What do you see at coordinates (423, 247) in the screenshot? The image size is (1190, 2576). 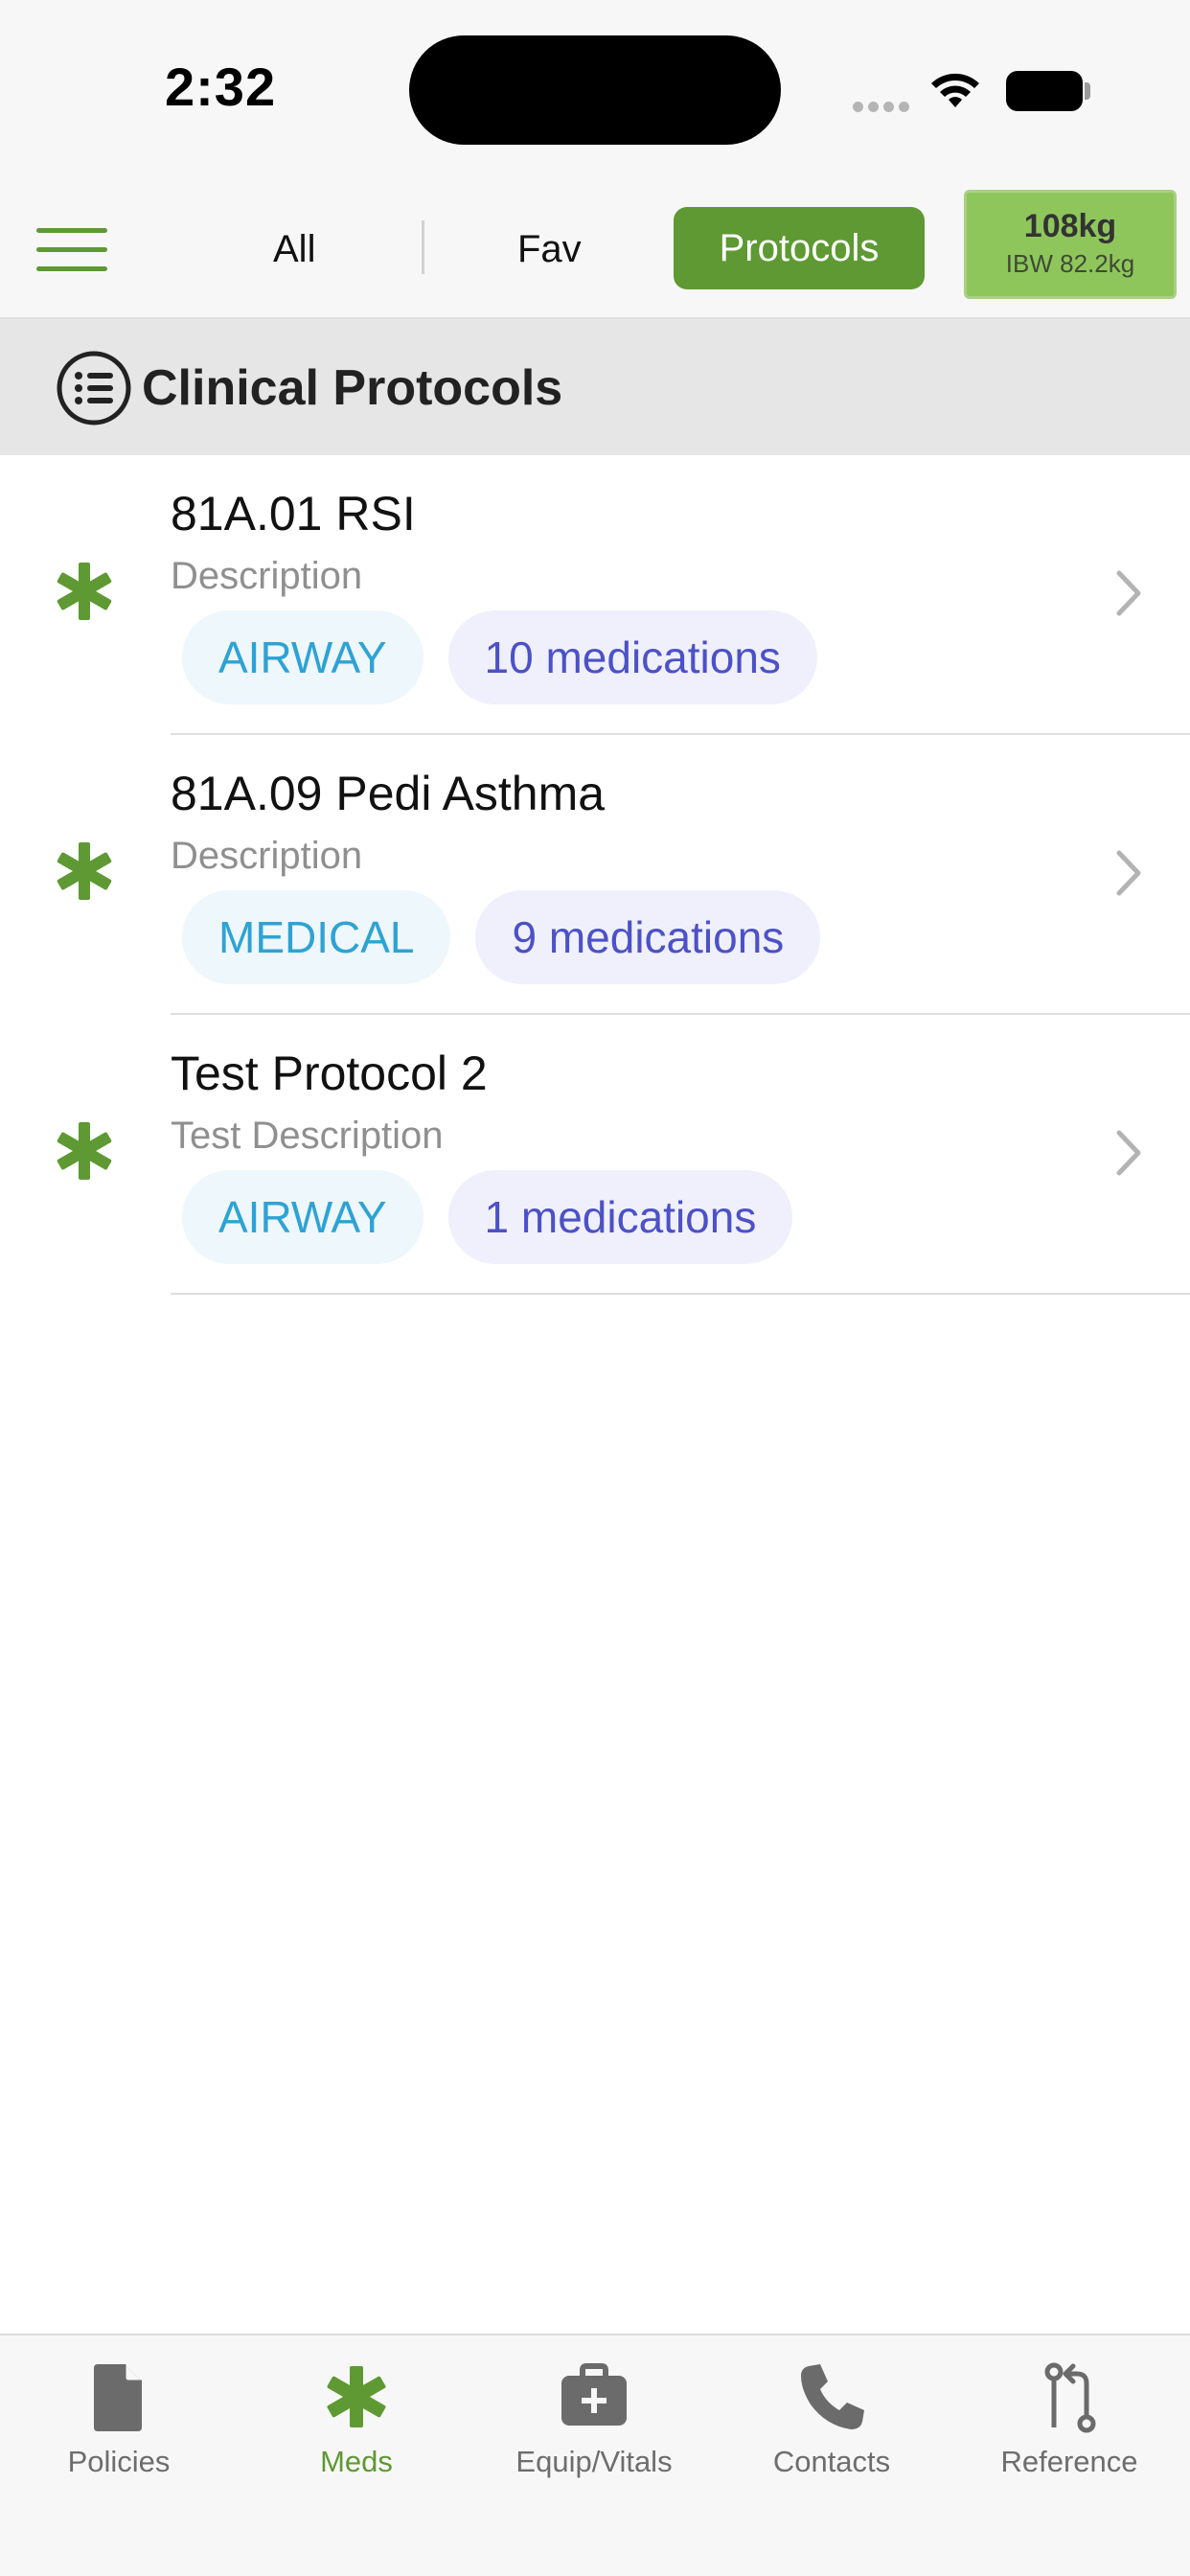 I see `segment-divider` at bounding box center [423, 247].